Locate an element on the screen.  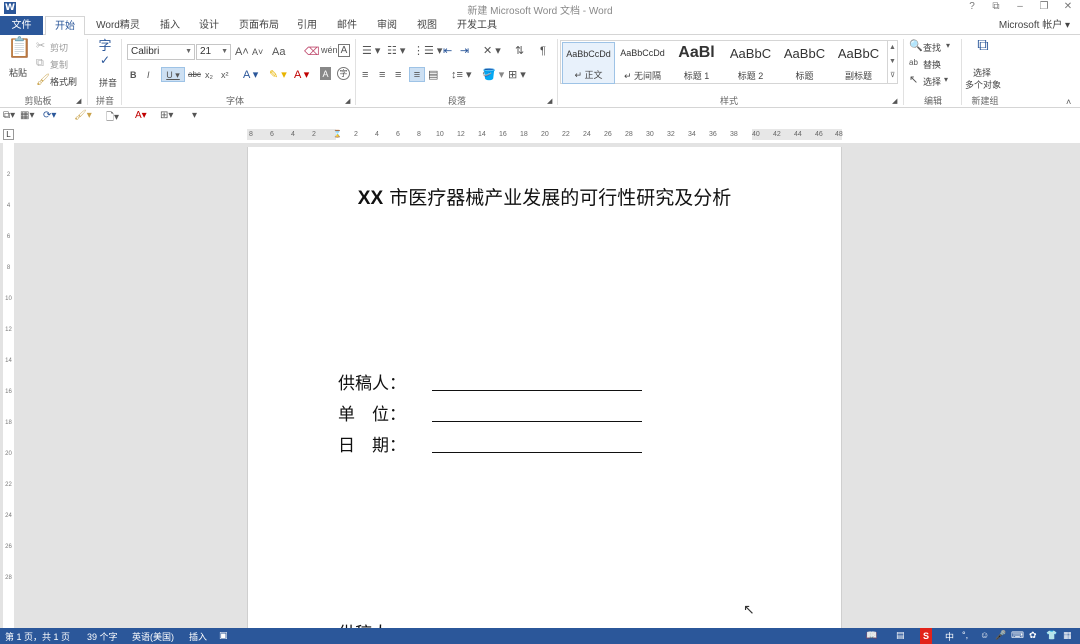
field-date-line is located at coordinates (537, 452).